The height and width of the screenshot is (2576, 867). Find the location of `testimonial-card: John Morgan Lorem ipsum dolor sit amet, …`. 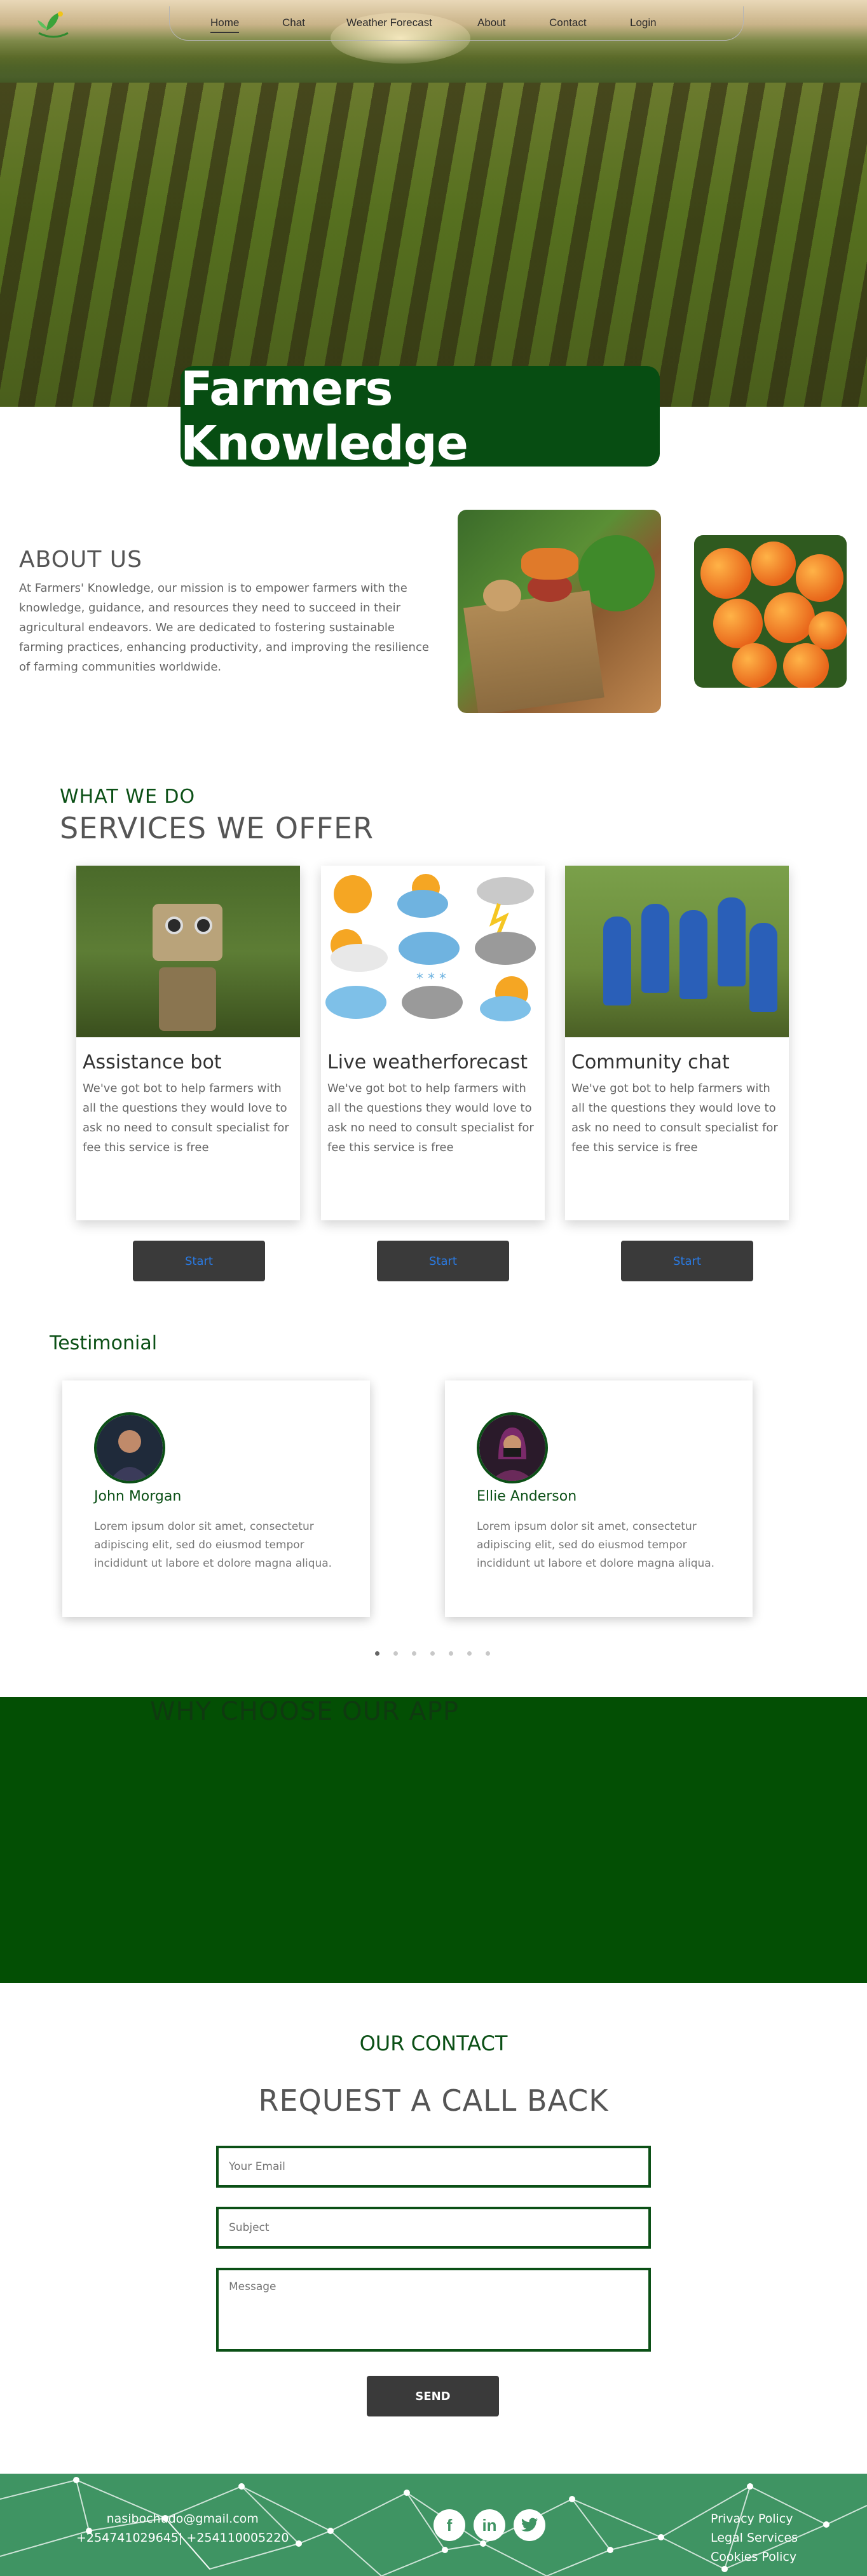

testimonial-card: John Morgan Lorem ipsum dolor sit amet, … is located at coordinates (216, 1498).